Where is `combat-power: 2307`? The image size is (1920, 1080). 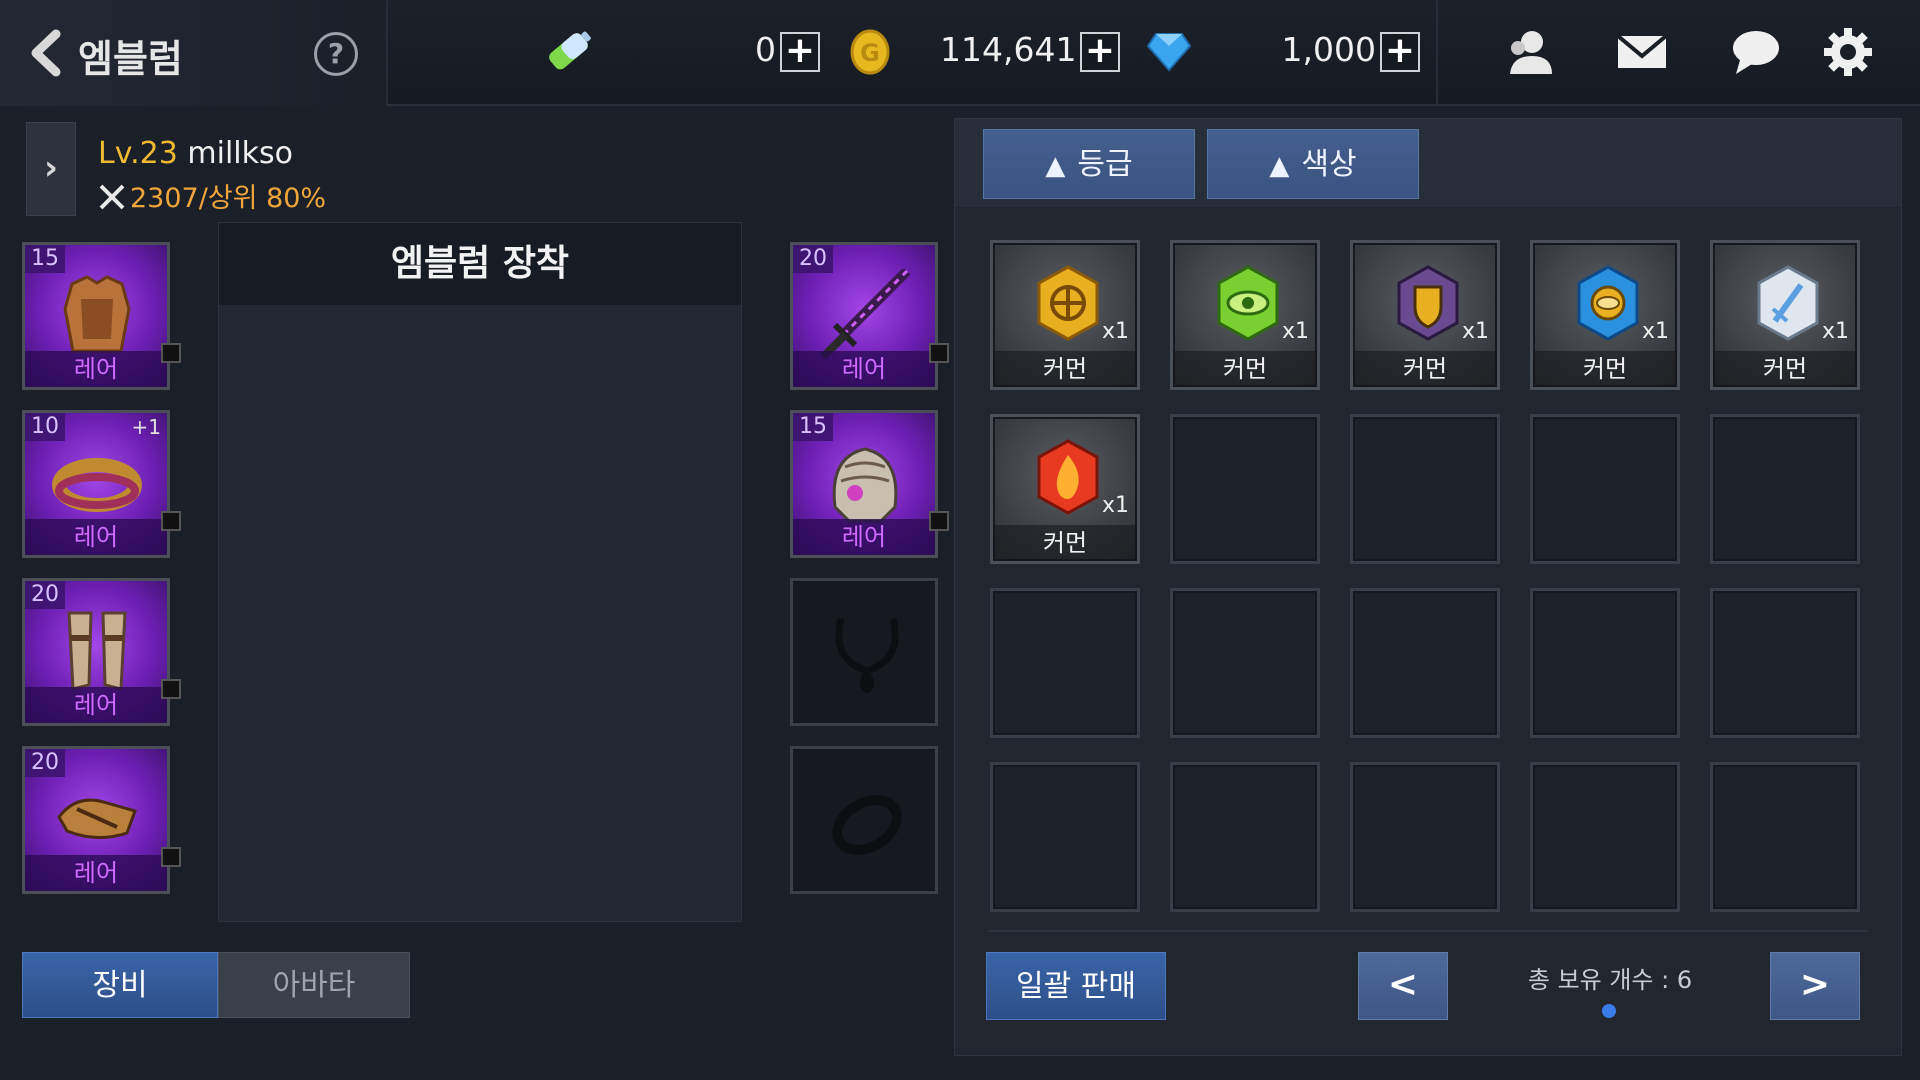
combat-power: 2307 is located at coordinates (164, 198).